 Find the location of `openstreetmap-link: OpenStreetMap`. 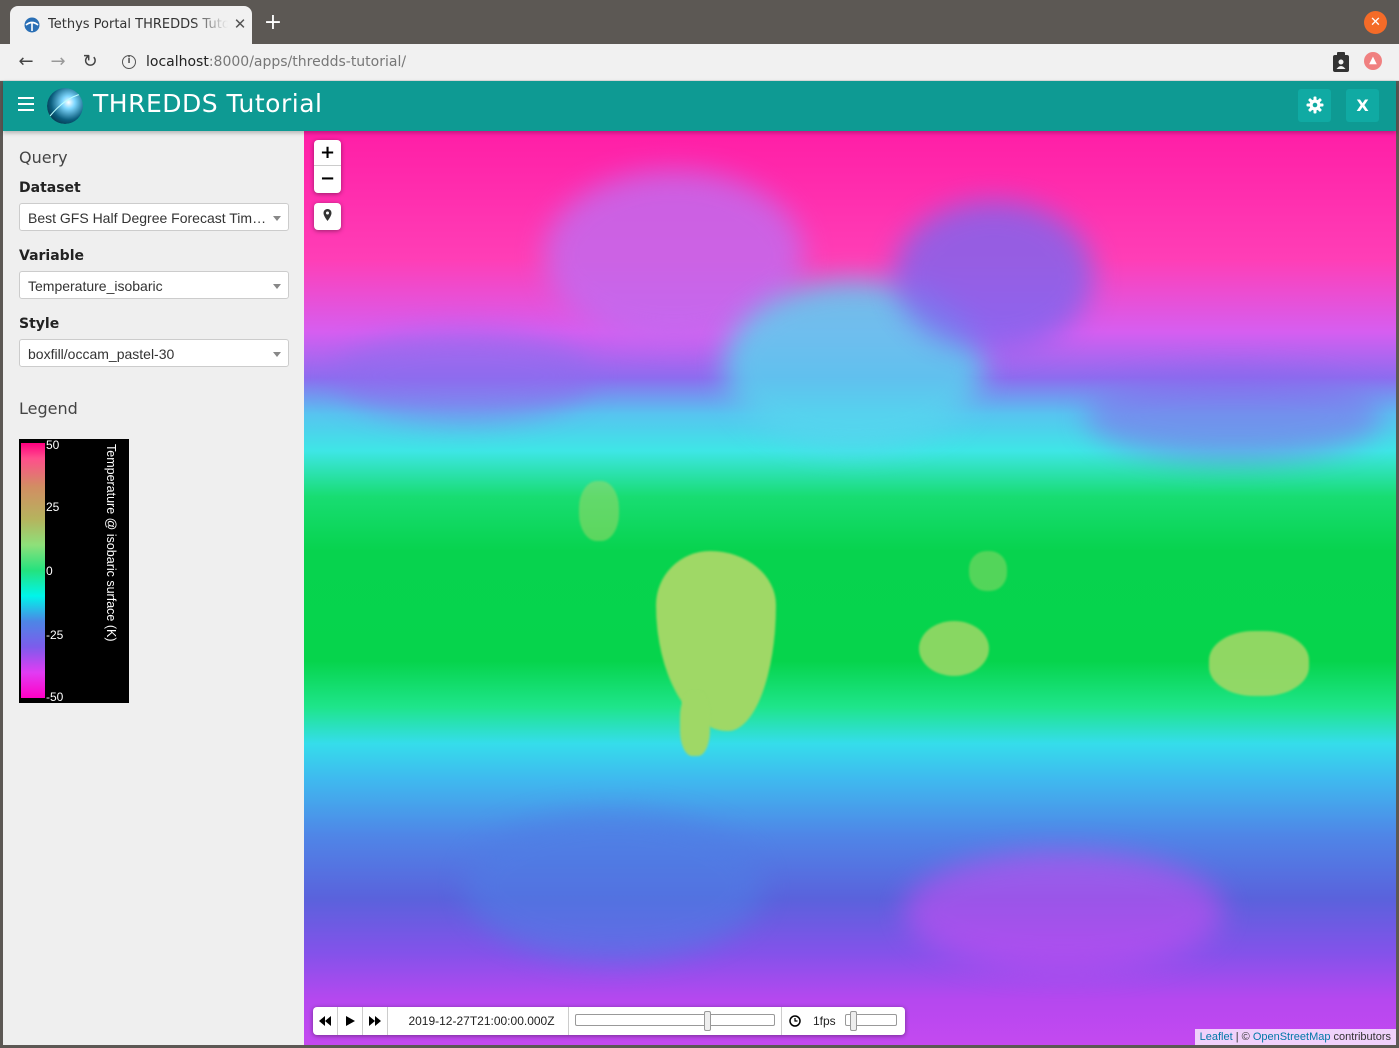

openstreetmap-link: OpenStreetMap is located at coordinates (1292, 1037).